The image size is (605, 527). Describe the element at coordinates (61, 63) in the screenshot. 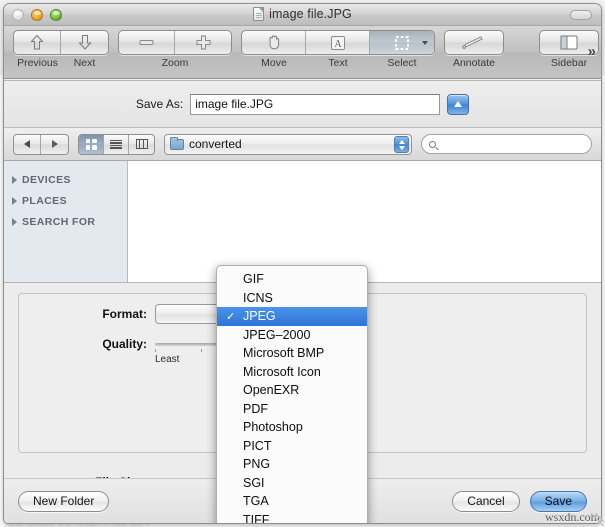

I see `navigate-labels: Previous Next` at that location.